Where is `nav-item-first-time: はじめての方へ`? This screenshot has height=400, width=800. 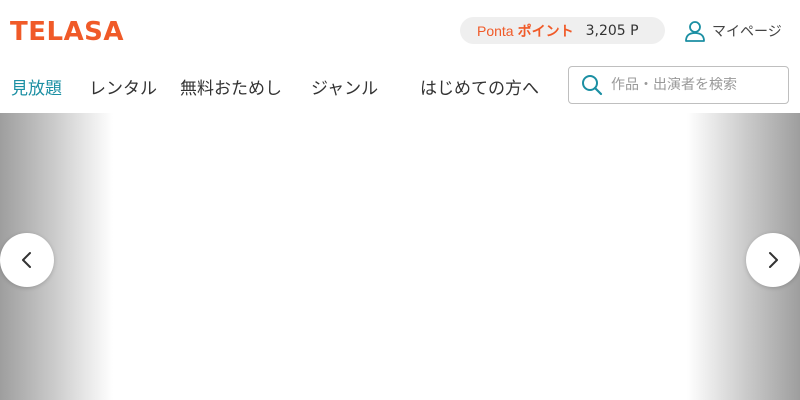 nav-item-first-time: はじめての方へ is located at coordinates (479, 86).